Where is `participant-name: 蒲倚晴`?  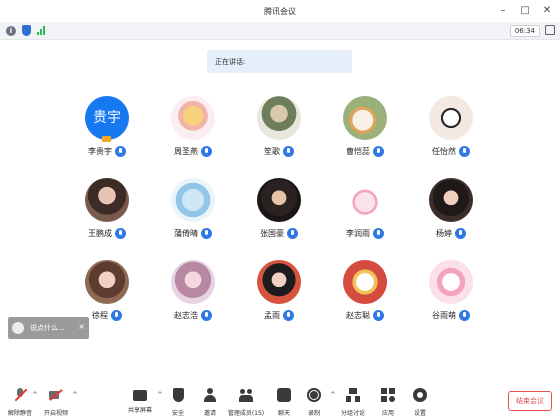 participant-name: 蒲倚晴 is located at coordinates (186, 233).